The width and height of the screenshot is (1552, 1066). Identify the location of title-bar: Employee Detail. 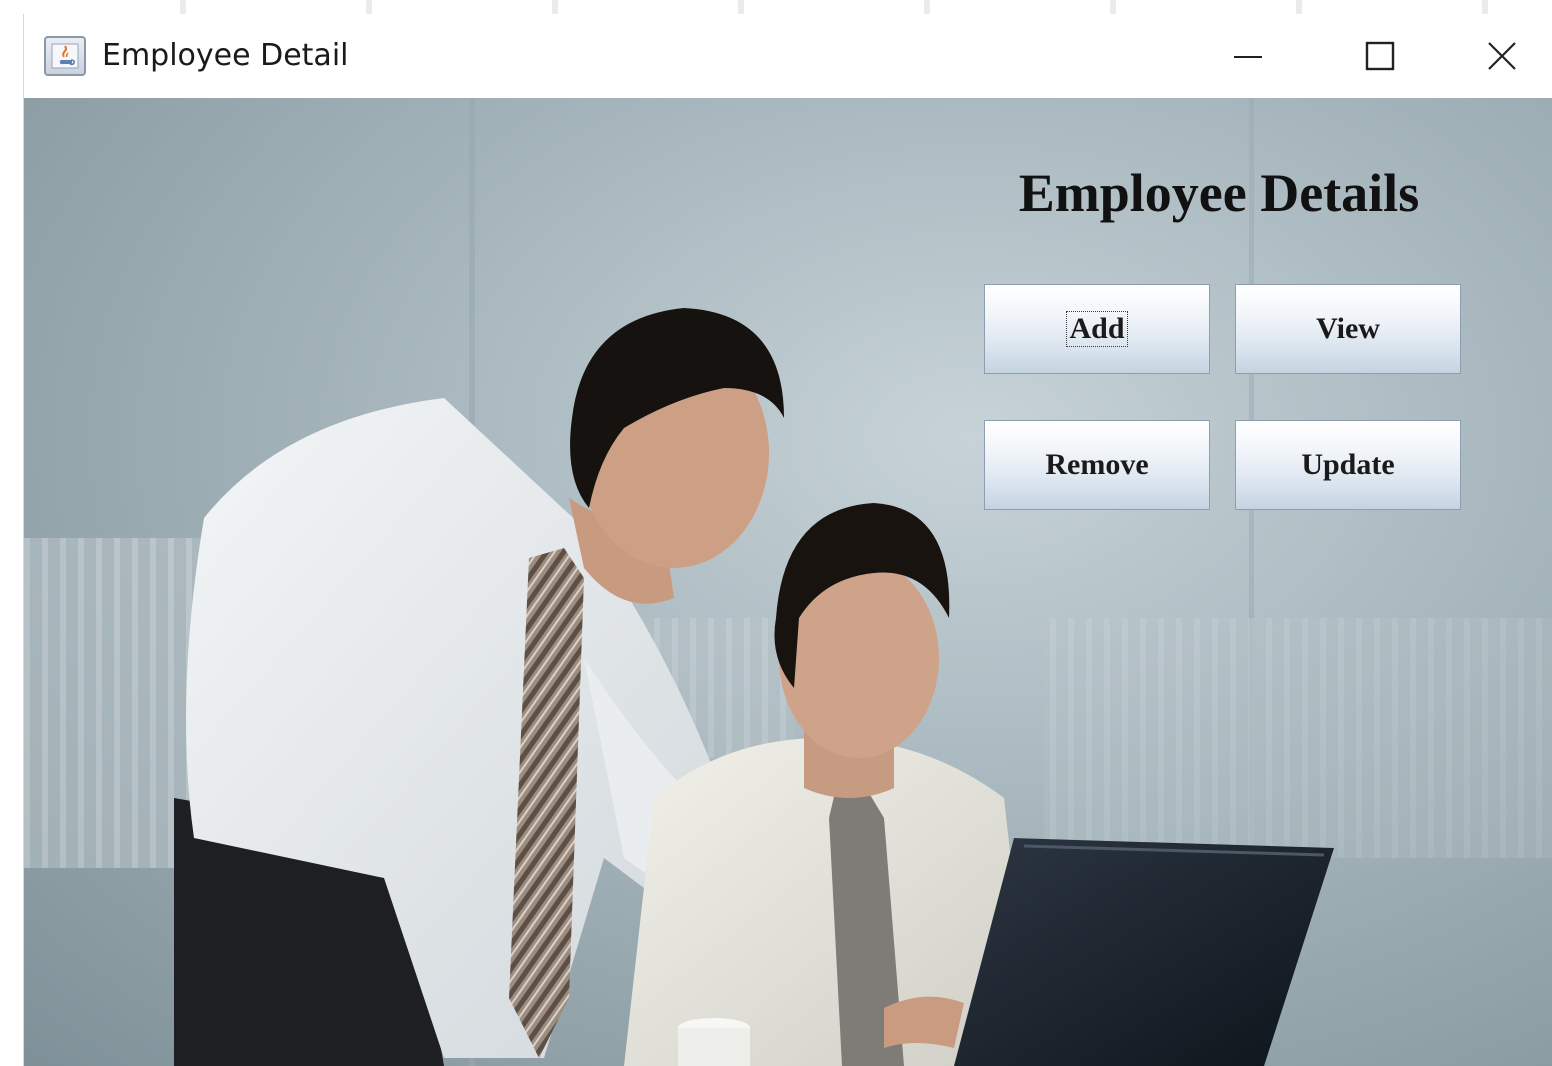
(788, 56).